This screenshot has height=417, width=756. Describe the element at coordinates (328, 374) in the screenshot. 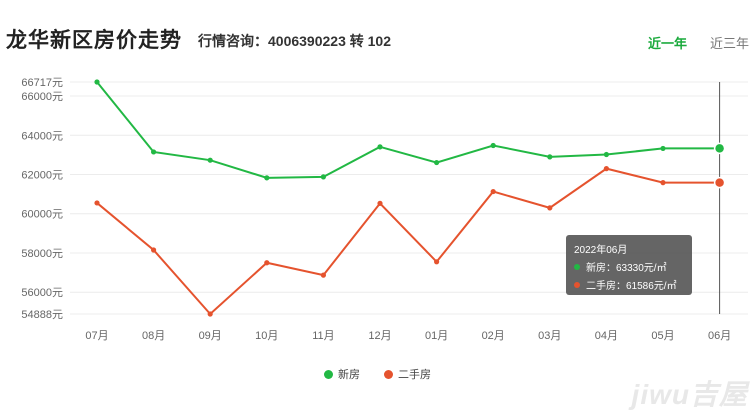

I see `legend-dot-new` at that location.